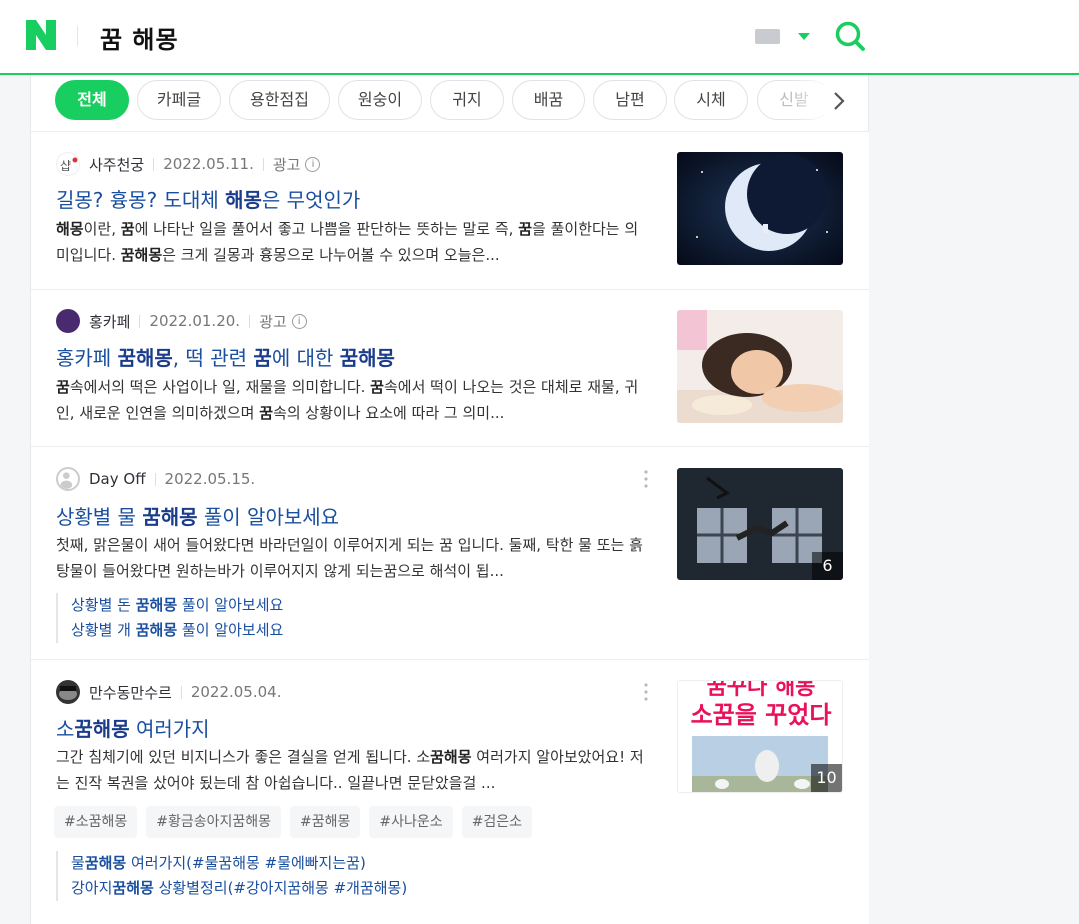 The image size is (1079, 924). What do you see at coordinates (411, 822) in the screenshot?
I see `hashtag: #사나운소` at bounding box center [411, 822].